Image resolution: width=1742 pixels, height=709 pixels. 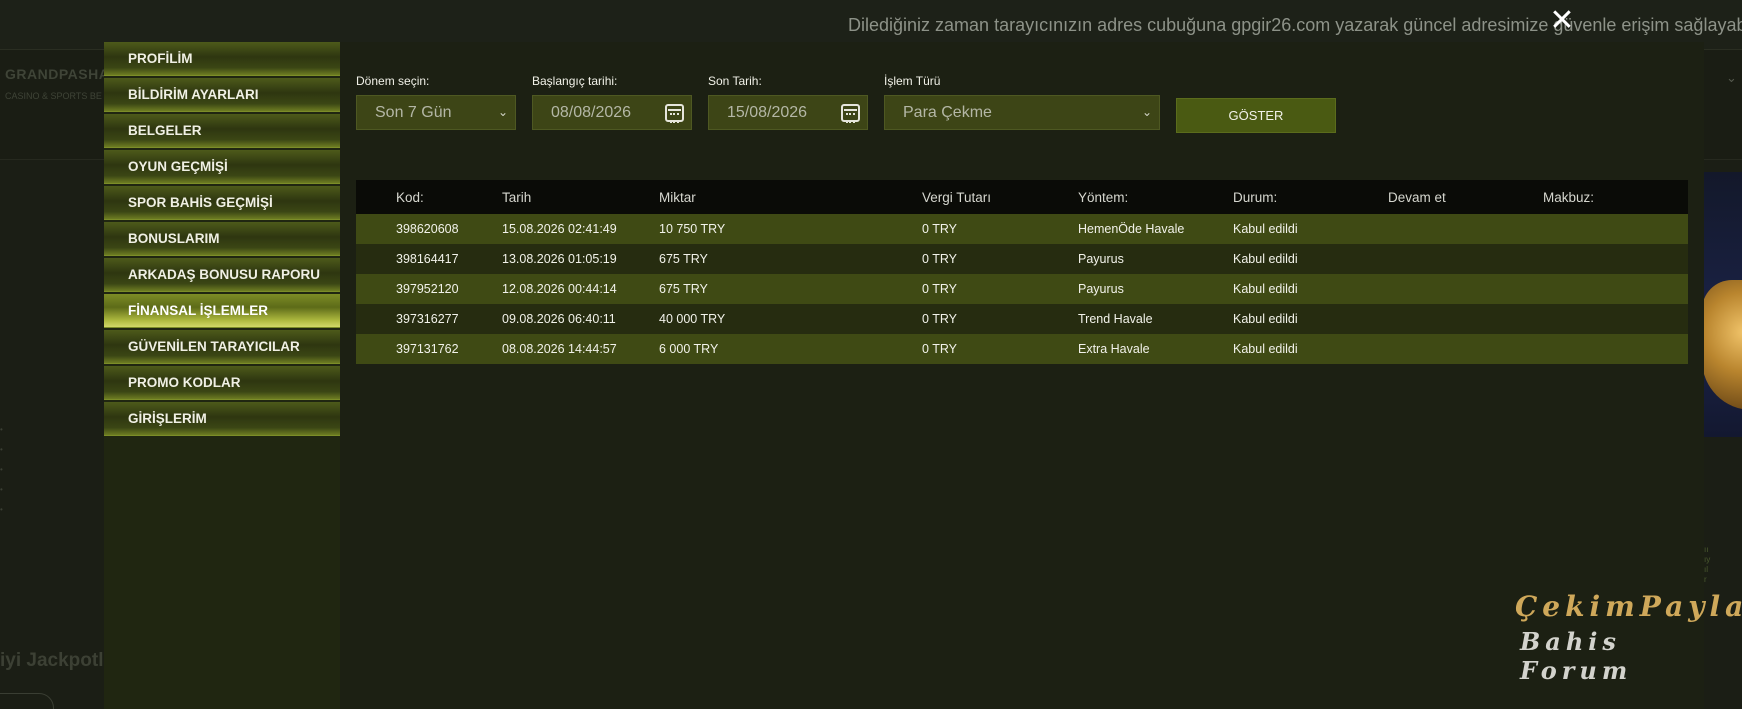 I want to click on column-header-date: Tarih, so click(x=517, y=197).